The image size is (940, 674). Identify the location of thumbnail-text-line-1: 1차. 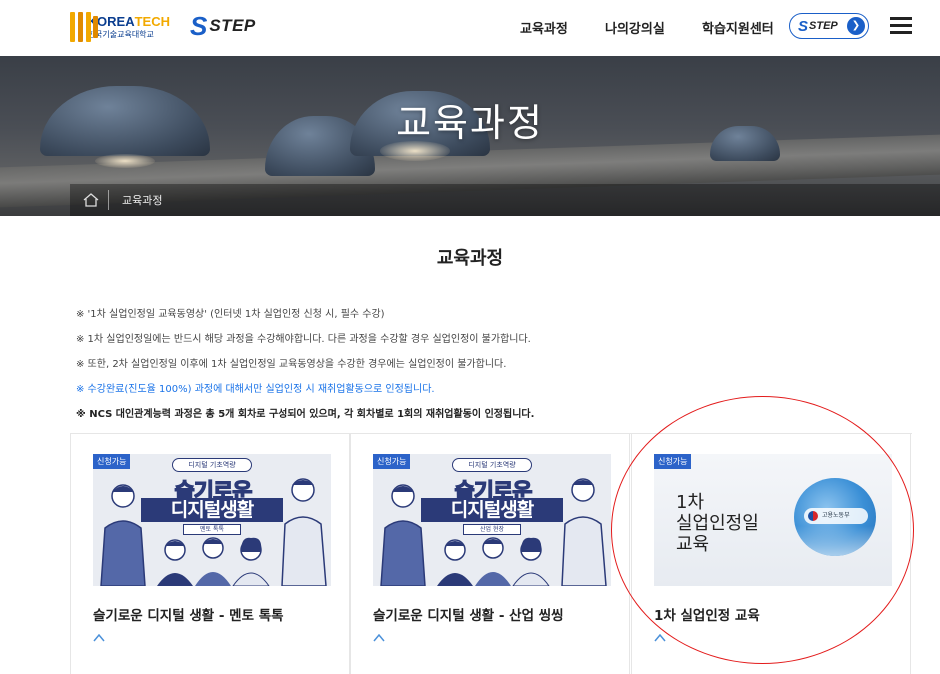
(690, 502).